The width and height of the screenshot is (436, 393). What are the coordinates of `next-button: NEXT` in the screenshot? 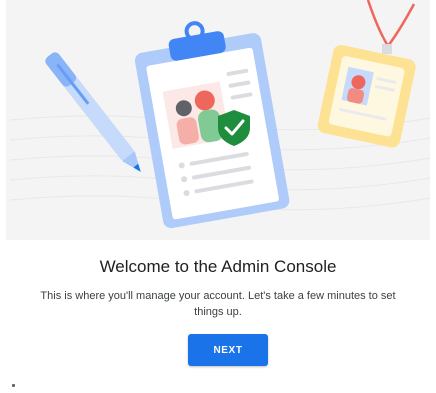 It's located at (228, 350).